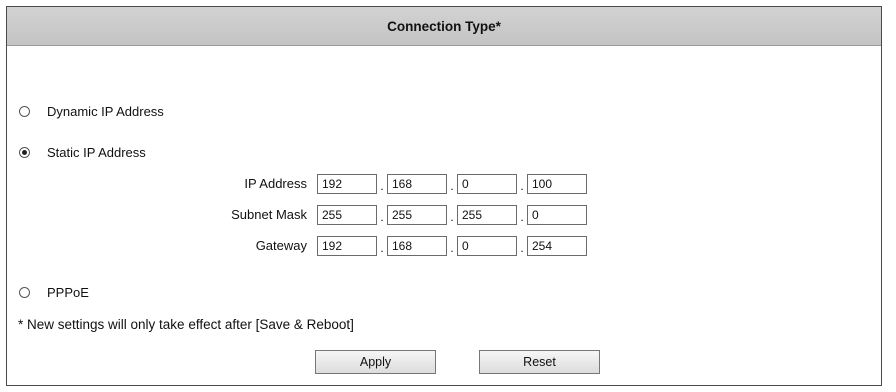  I want to click on pppoe-option: PPPoE, so click(54, 292).